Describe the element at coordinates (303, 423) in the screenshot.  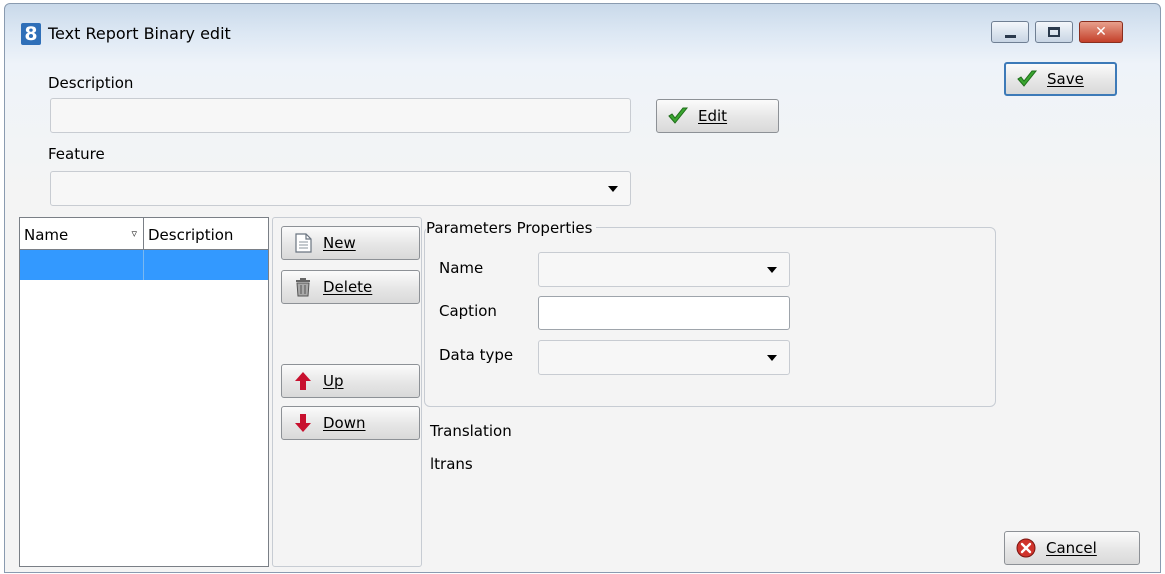
I see `arrow-down-icon` at that location.